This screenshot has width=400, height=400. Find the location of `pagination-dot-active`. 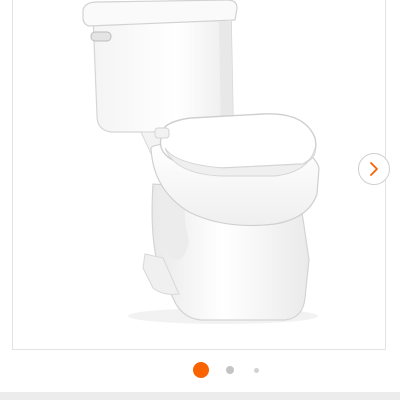

pagination-dot-active is located at coordinates (201, 370).